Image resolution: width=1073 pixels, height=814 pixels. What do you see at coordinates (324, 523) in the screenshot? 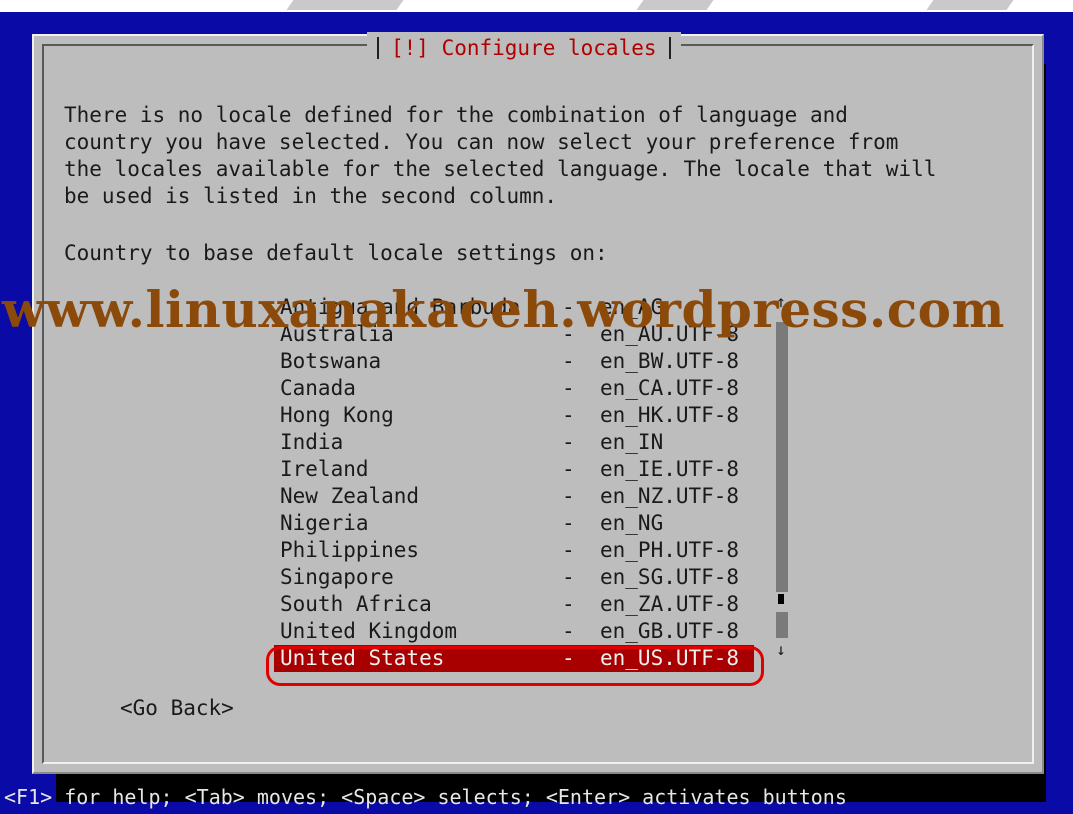
I see `locale-country: Nigeria` at bounding box center [324, 523].